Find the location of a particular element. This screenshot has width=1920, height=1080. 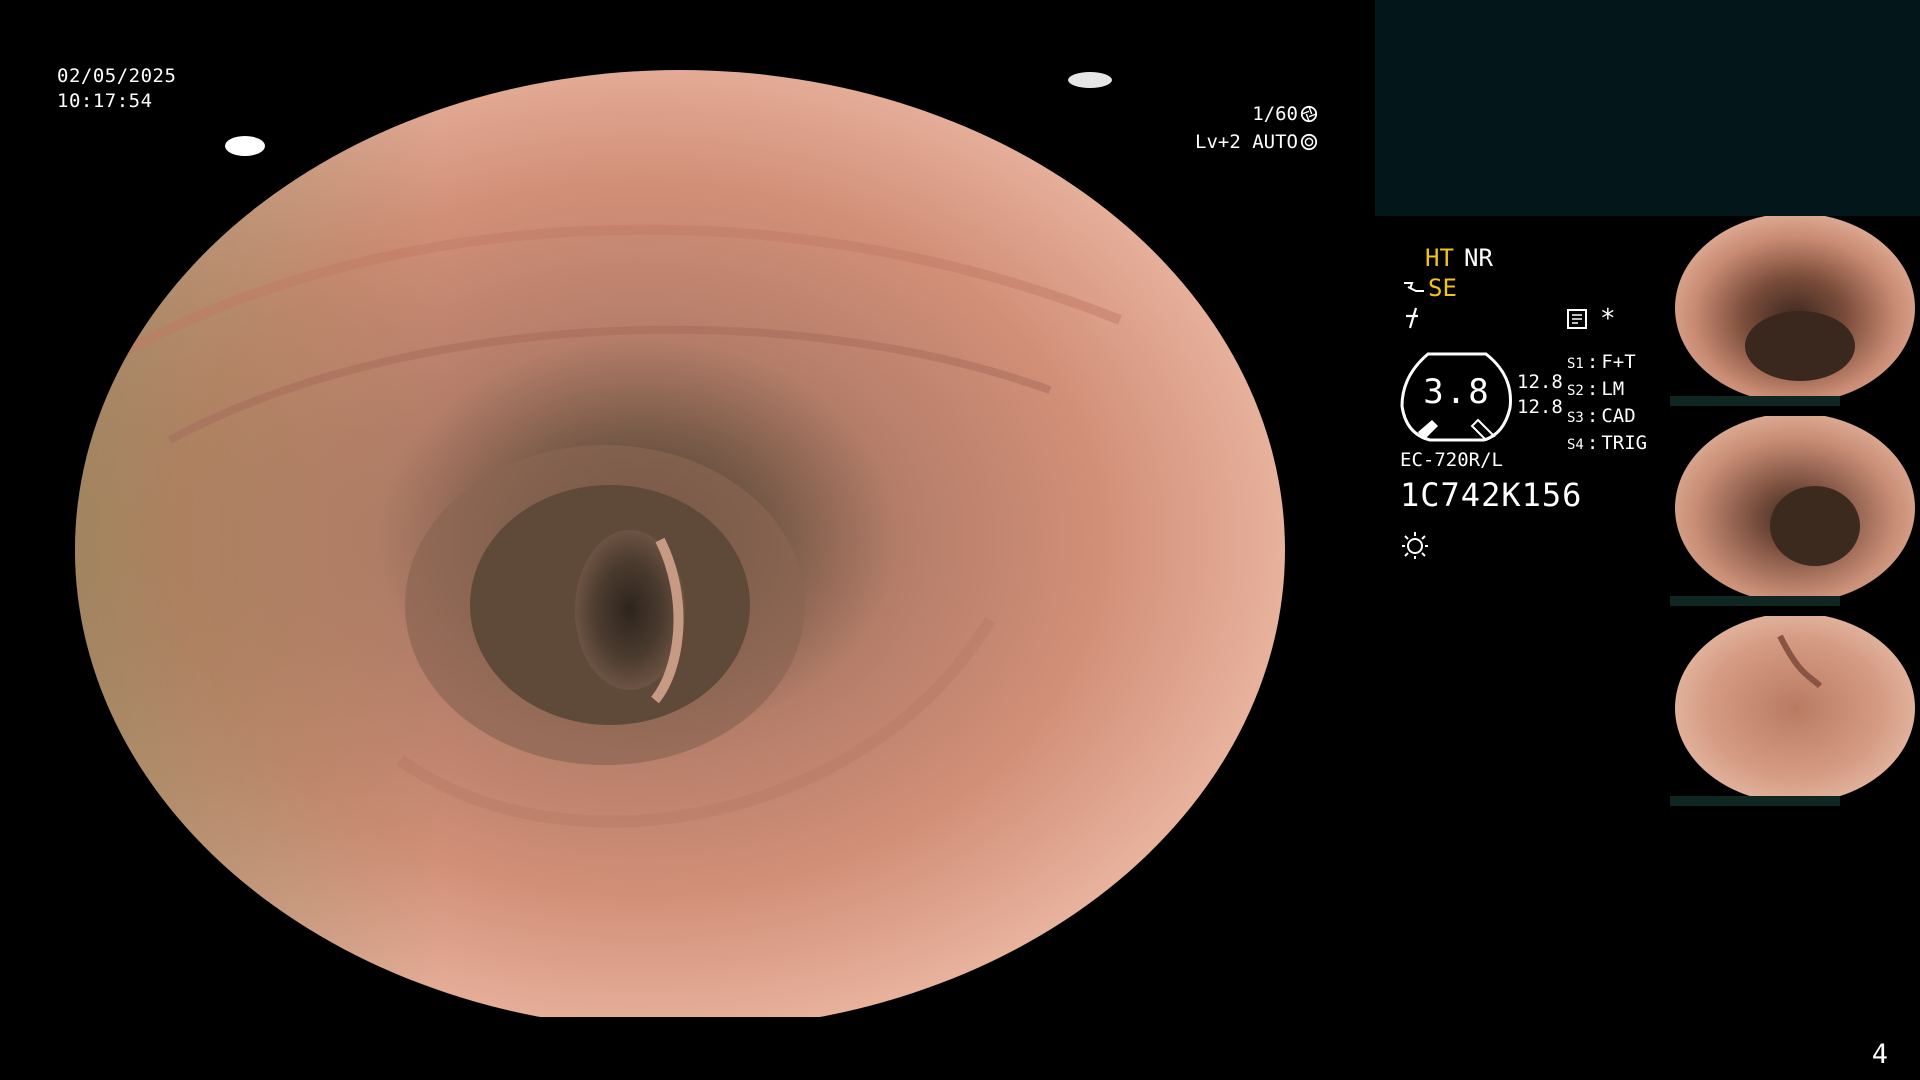

exposure-info: 1/60 Lv+2 AUTO is located at coordinates (1256, 128).